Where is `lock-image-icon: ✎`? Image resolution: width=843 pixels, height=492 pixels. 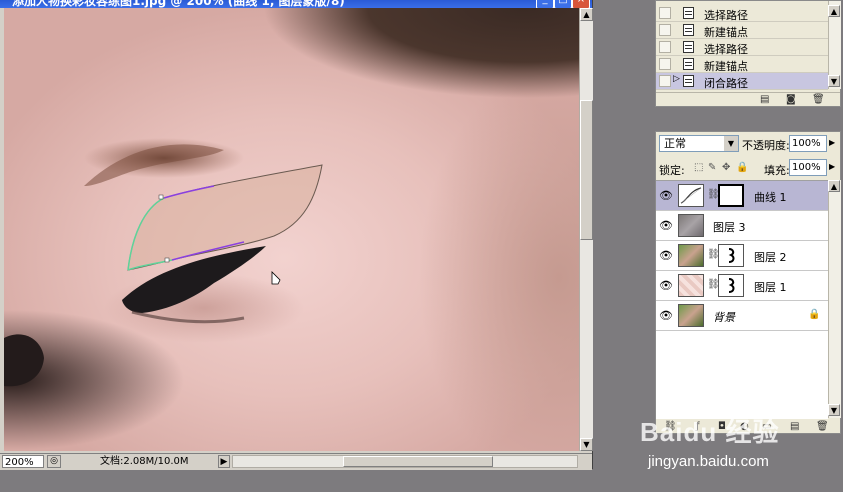
lock-image-icon: ✎ is located at coordinates (712, 167).